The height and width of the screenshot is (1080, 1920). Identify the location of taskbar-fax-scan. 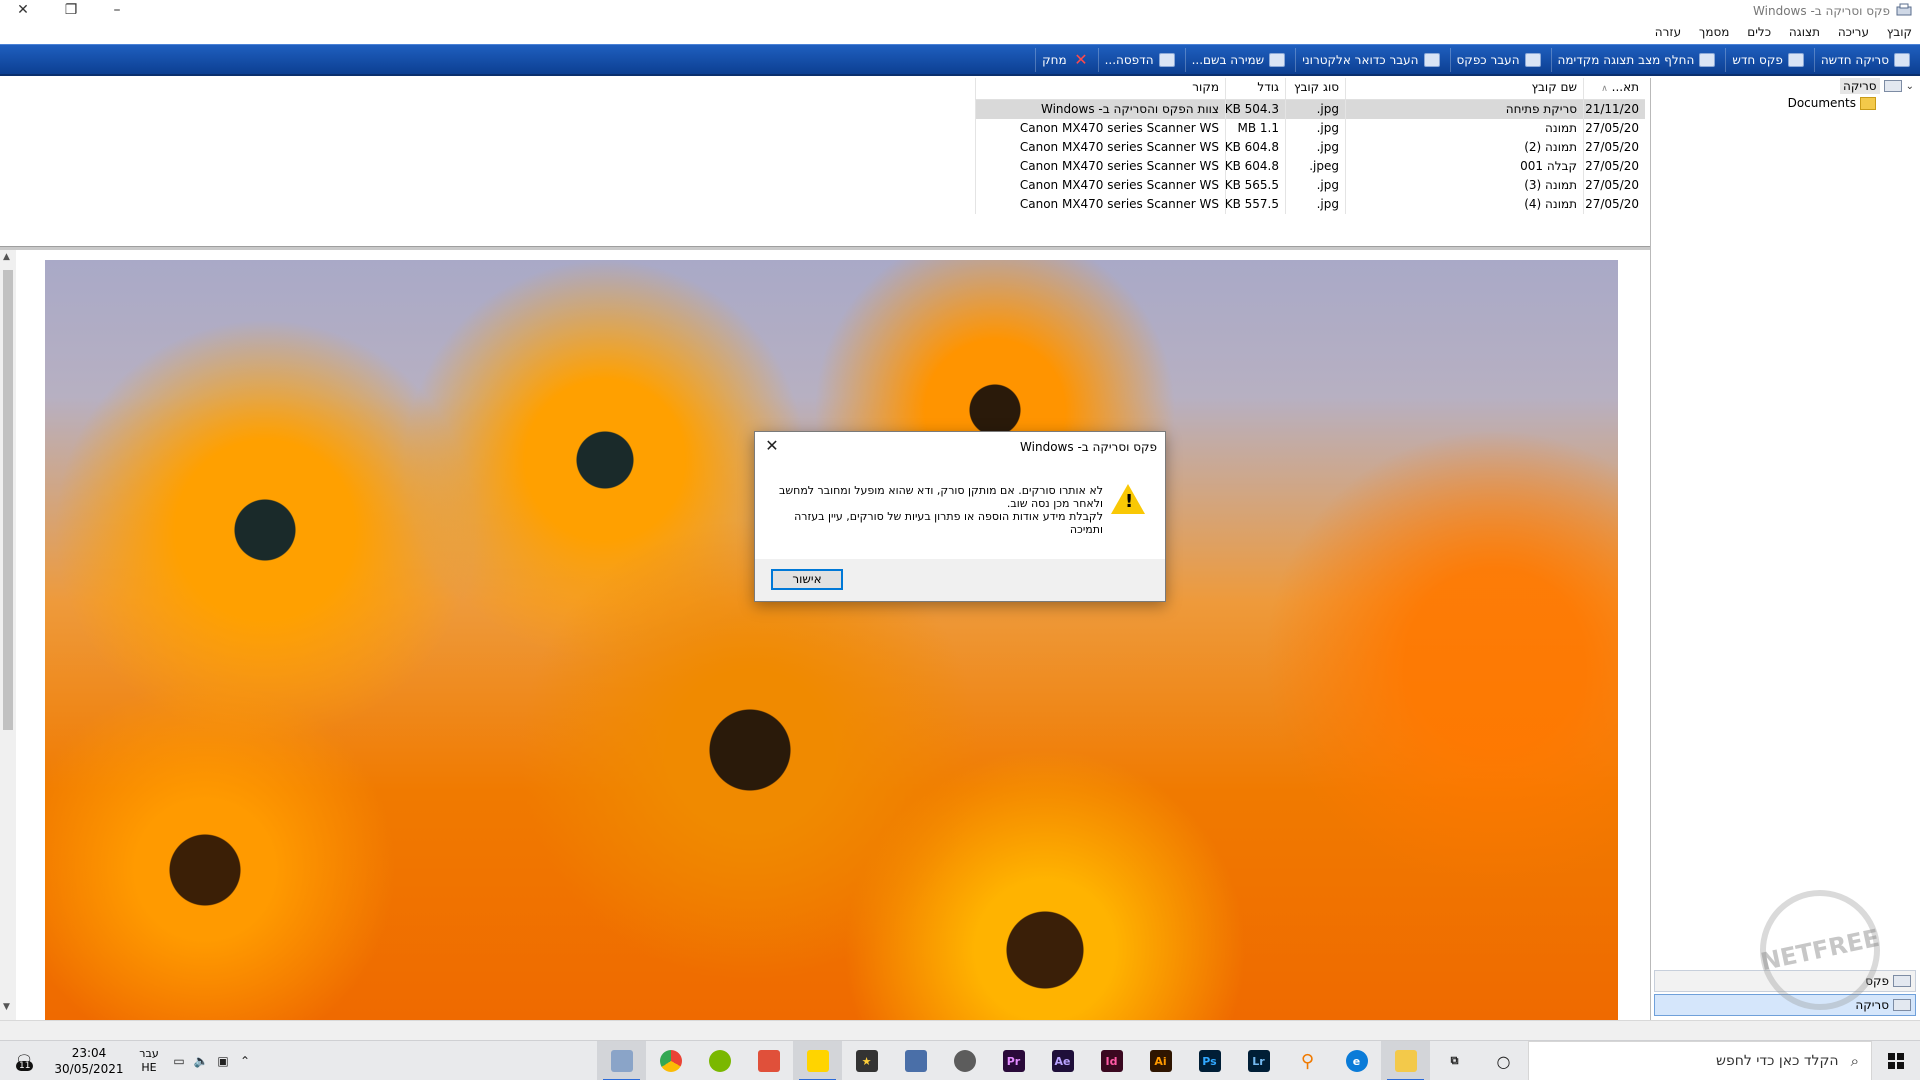
(621, 1060).